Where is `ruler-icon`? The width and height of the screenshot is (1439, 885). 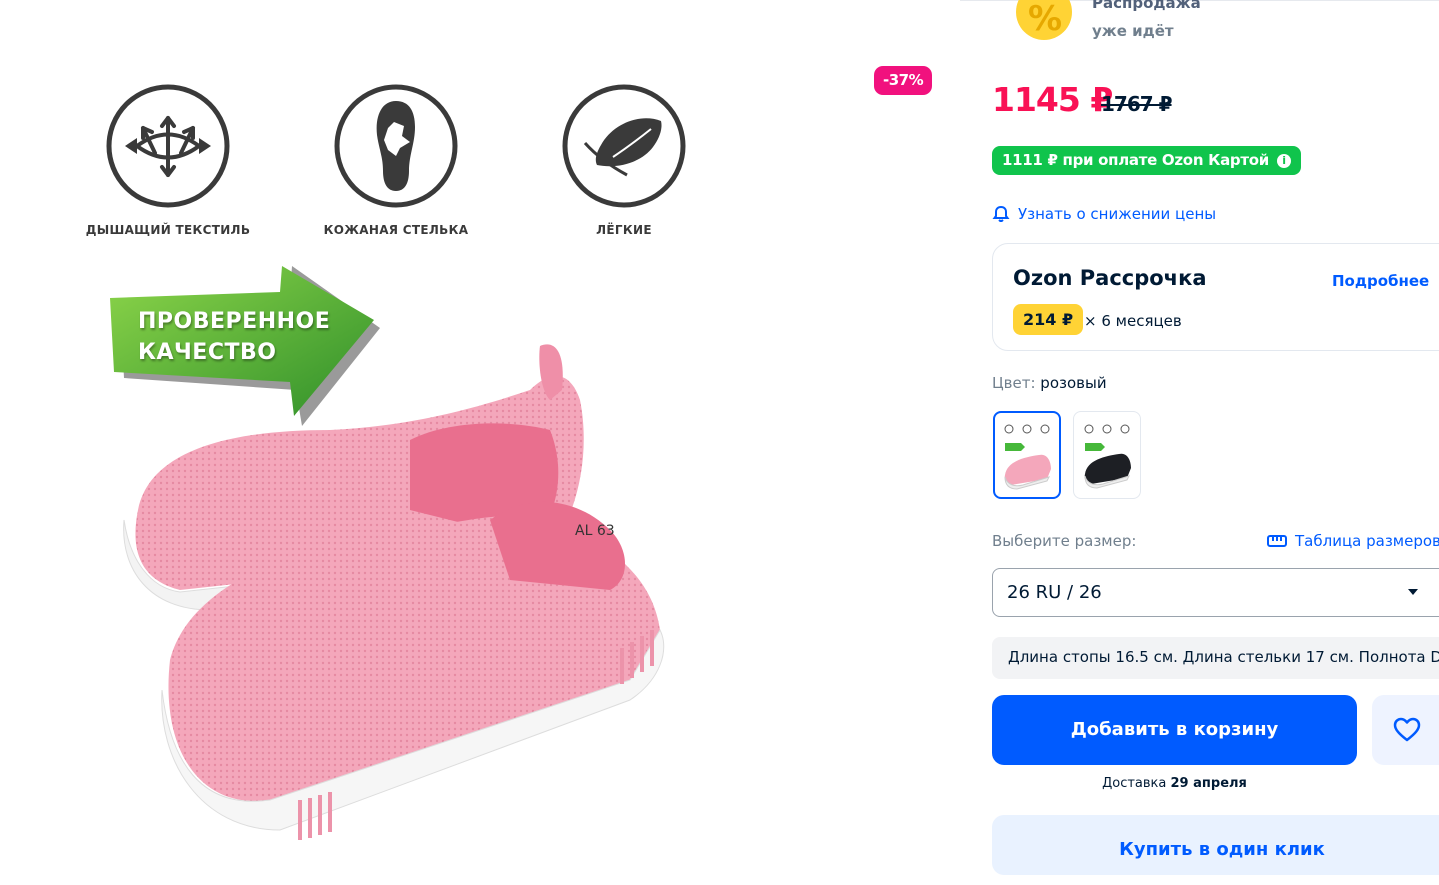
ruler-icon is located at coordinates (1277, 541).